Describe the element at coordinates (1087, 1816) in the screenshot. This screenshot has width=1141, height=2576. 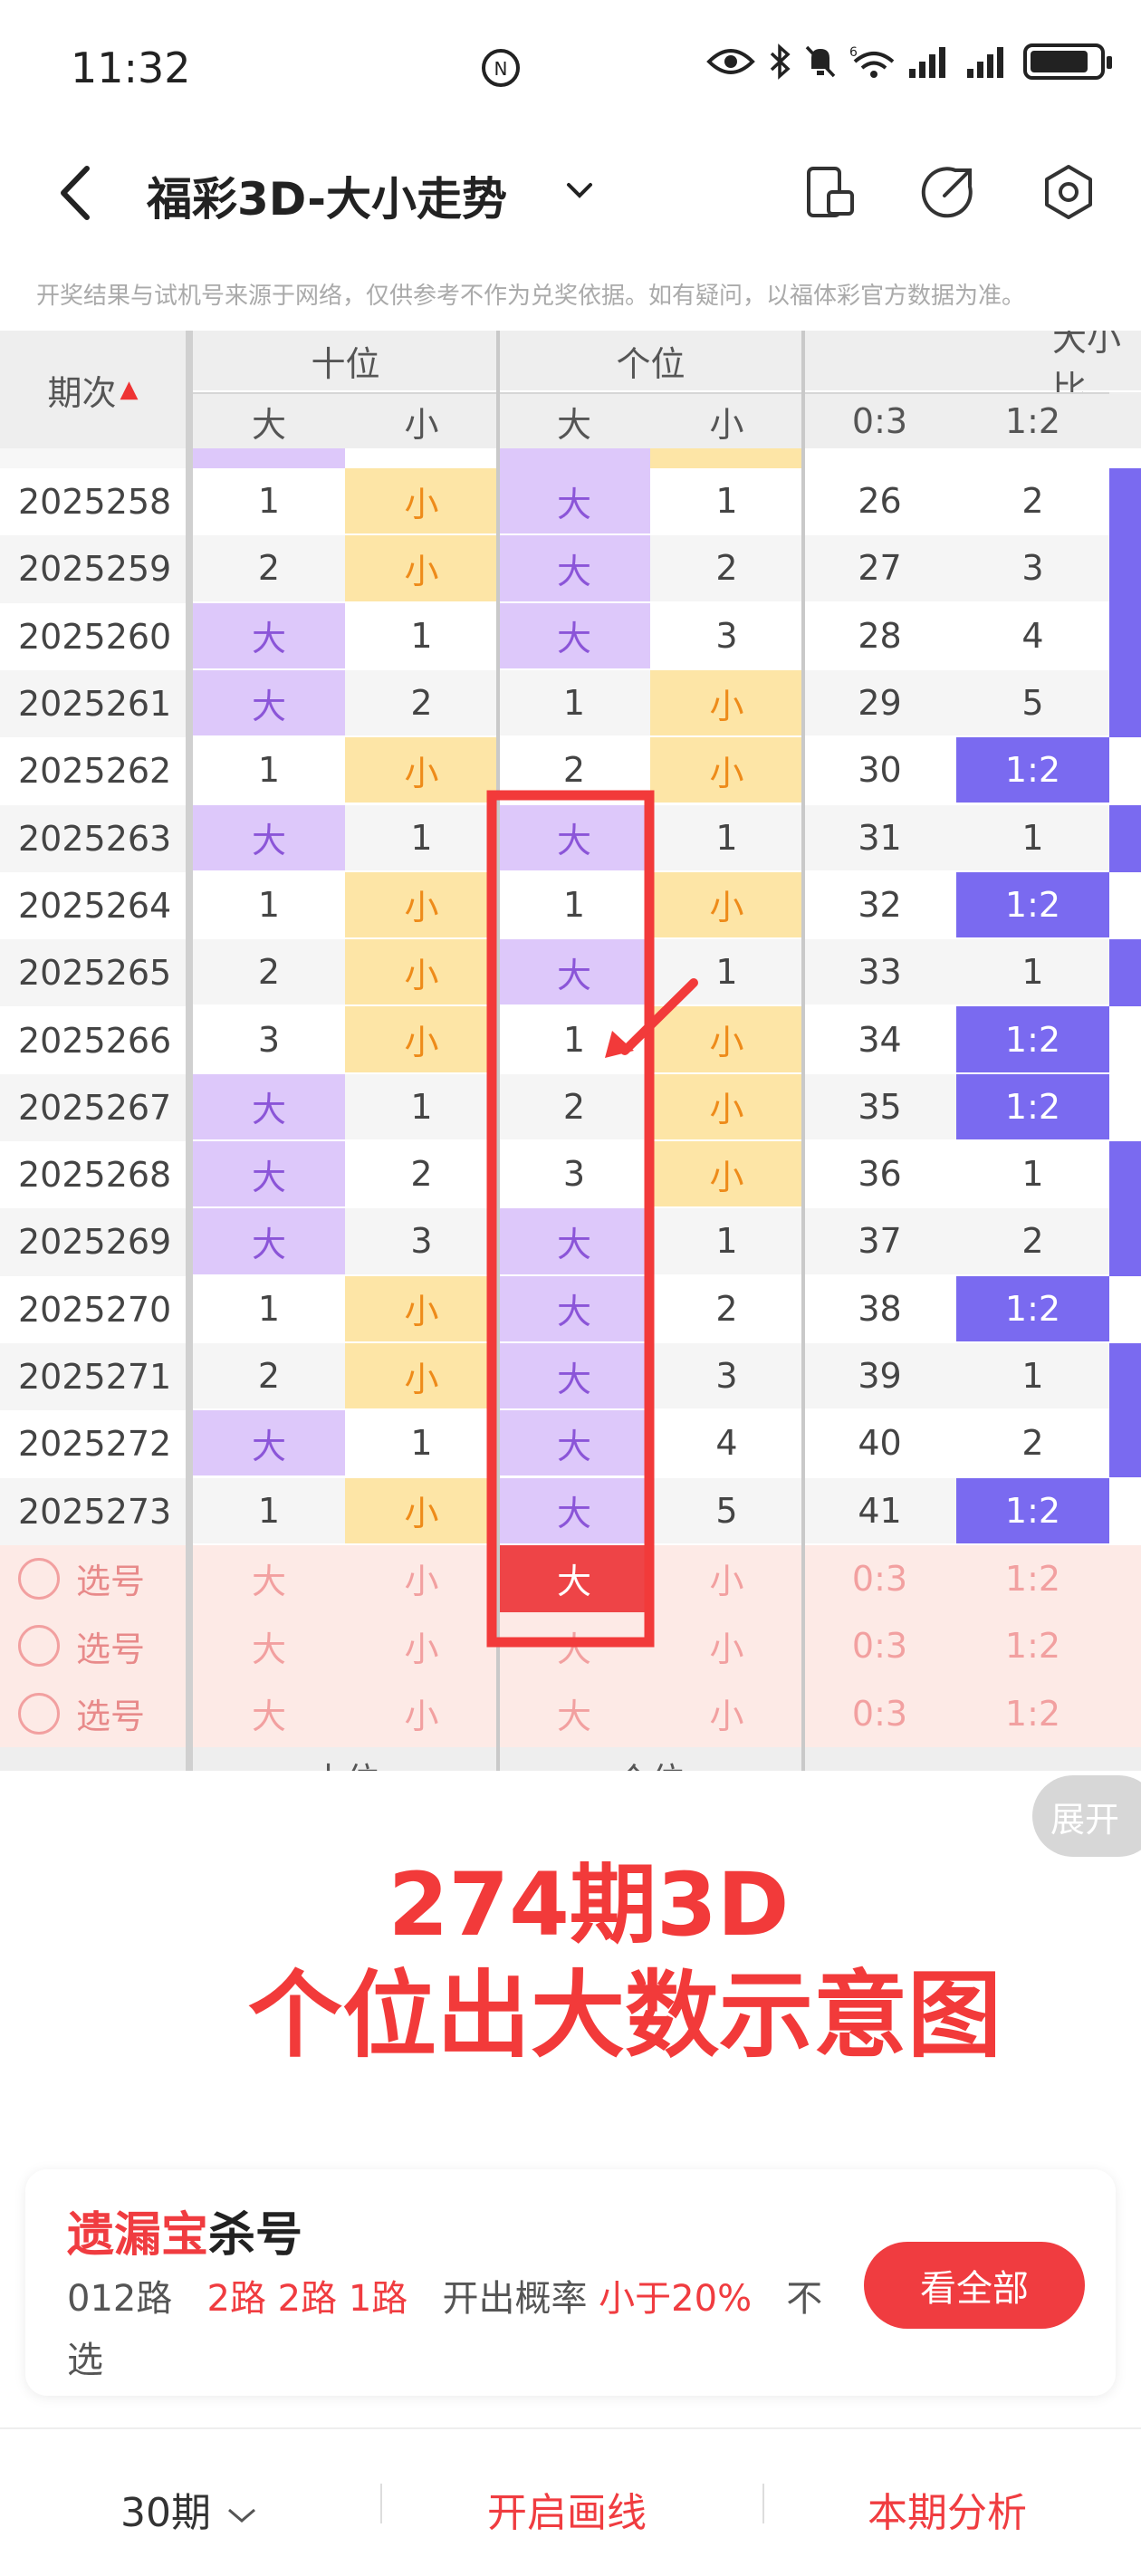
I see `expand-button: 展开` at that location.